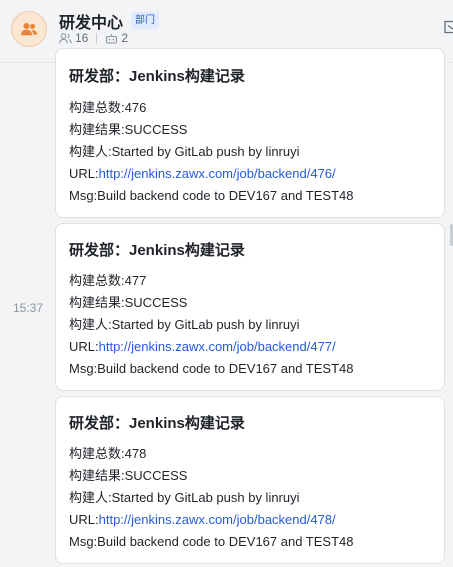 Image resolution: width=453 pixels, height=567 pixels. I want to click on build-number-line: 构建总数:478, so click(108, 453).